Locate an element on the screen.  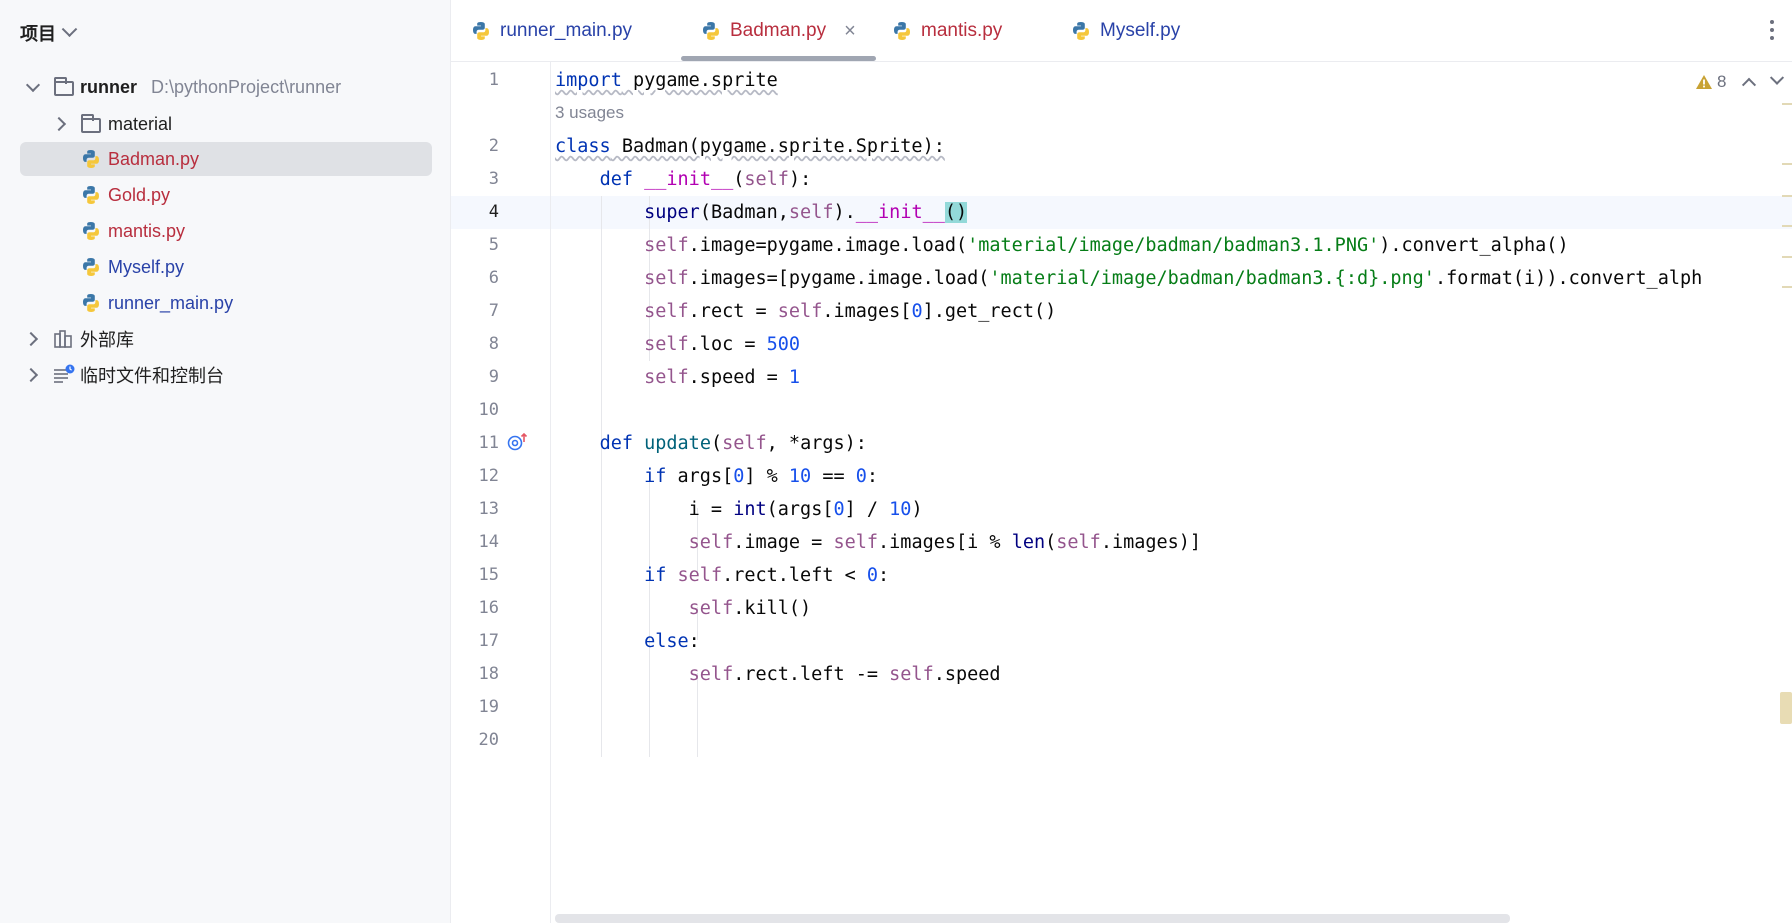
line-number: 7 is located at coordinates (493, 311).